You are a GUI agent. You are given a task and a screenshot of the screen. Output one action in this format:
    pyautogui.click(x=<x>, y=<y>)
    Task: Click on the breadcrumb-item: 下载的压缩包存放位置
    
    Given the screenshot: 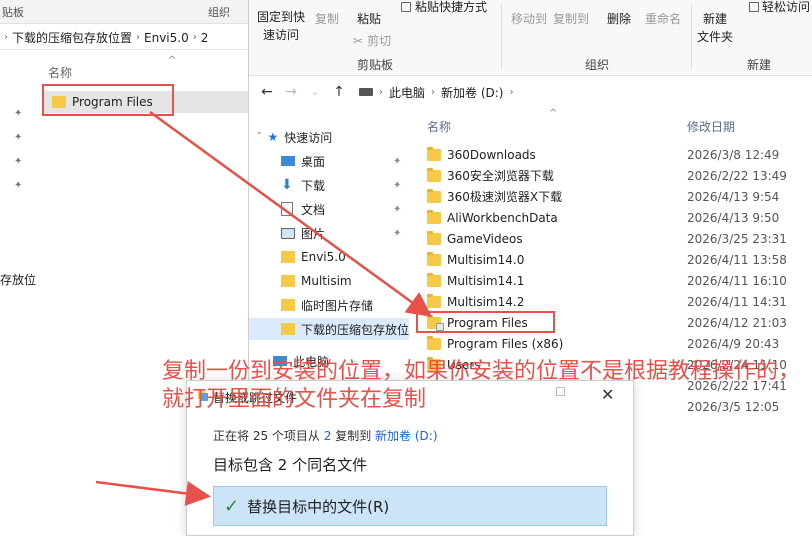 What is the action you would take?
    pyautogui.click(x=72, y=37)
    